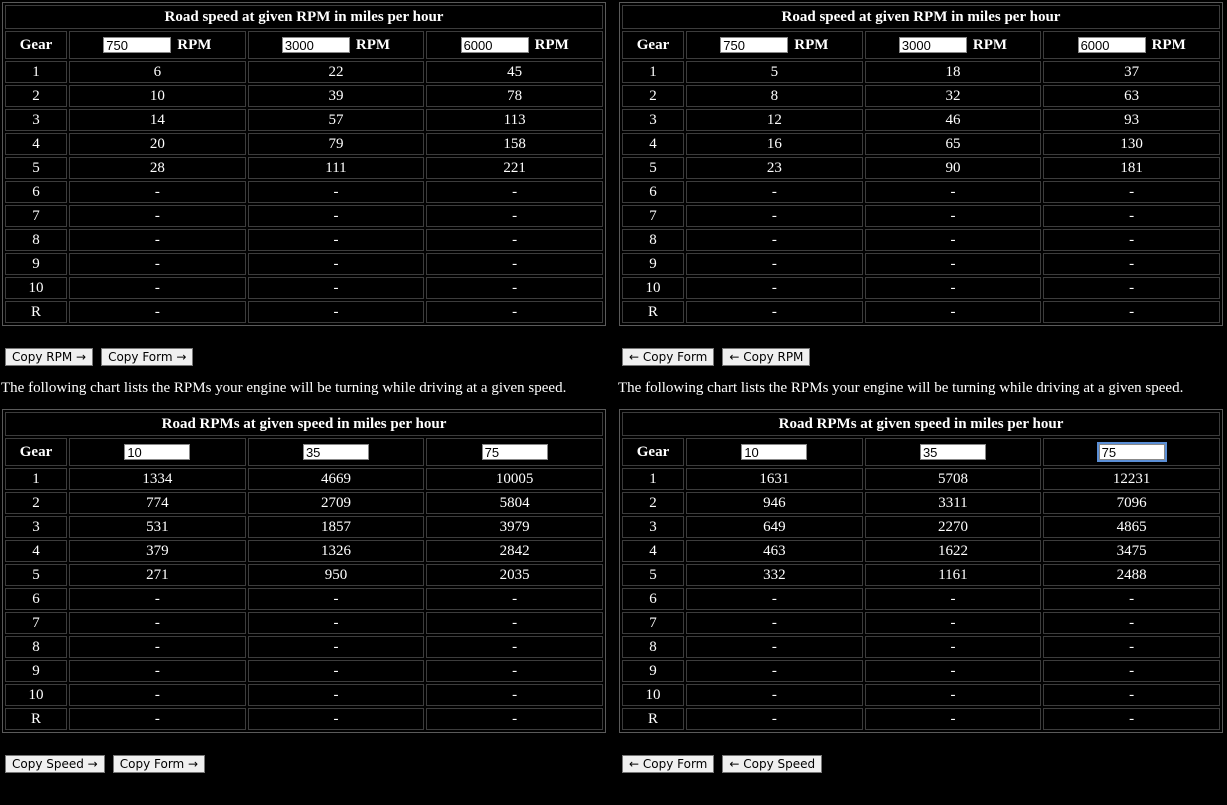 The image size is (1227, 805). I want to click on value-cell: 46, so click(953, 120).